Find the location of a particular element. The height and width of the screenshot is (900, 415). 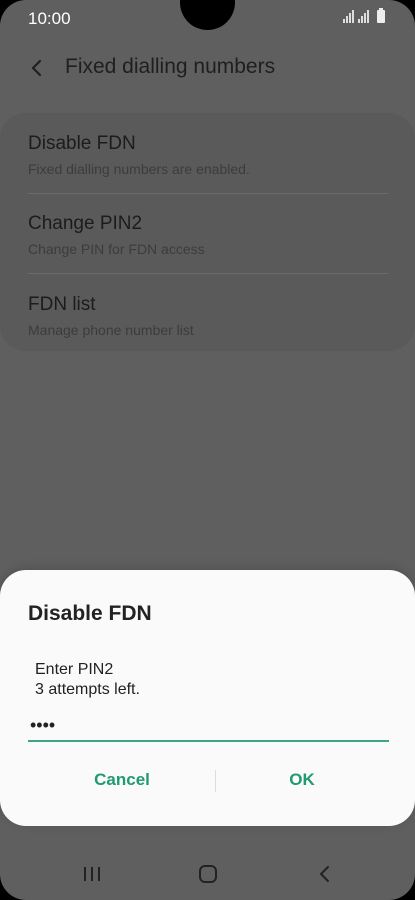

list-item-label: FDN list is located at coordinates (62, 304).